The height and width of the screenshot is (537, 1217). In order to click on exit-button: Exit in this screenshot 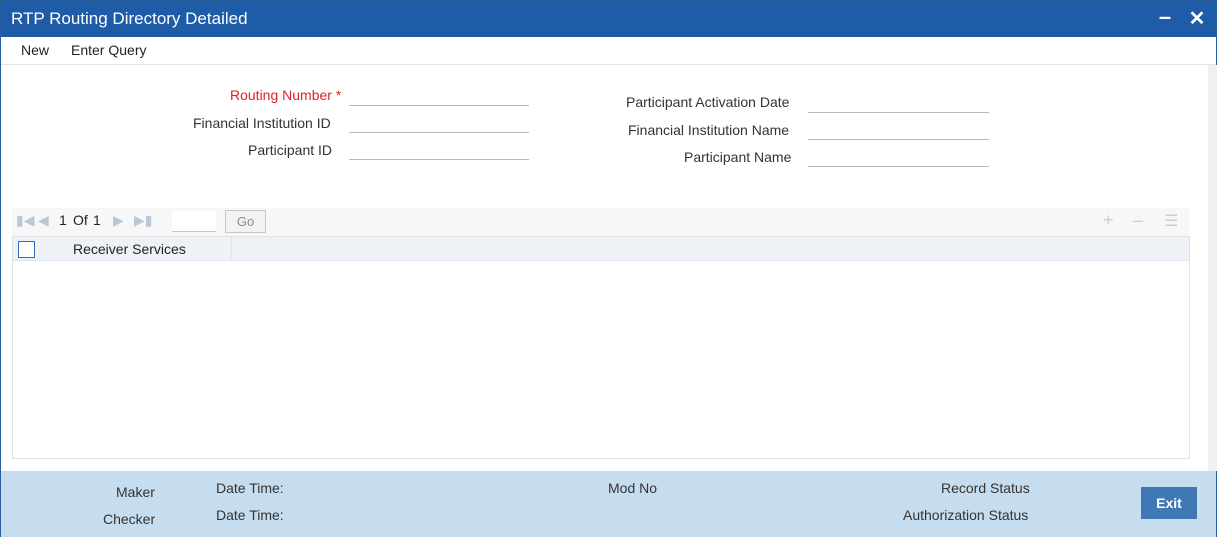, I will do `click(1169, 503)`.